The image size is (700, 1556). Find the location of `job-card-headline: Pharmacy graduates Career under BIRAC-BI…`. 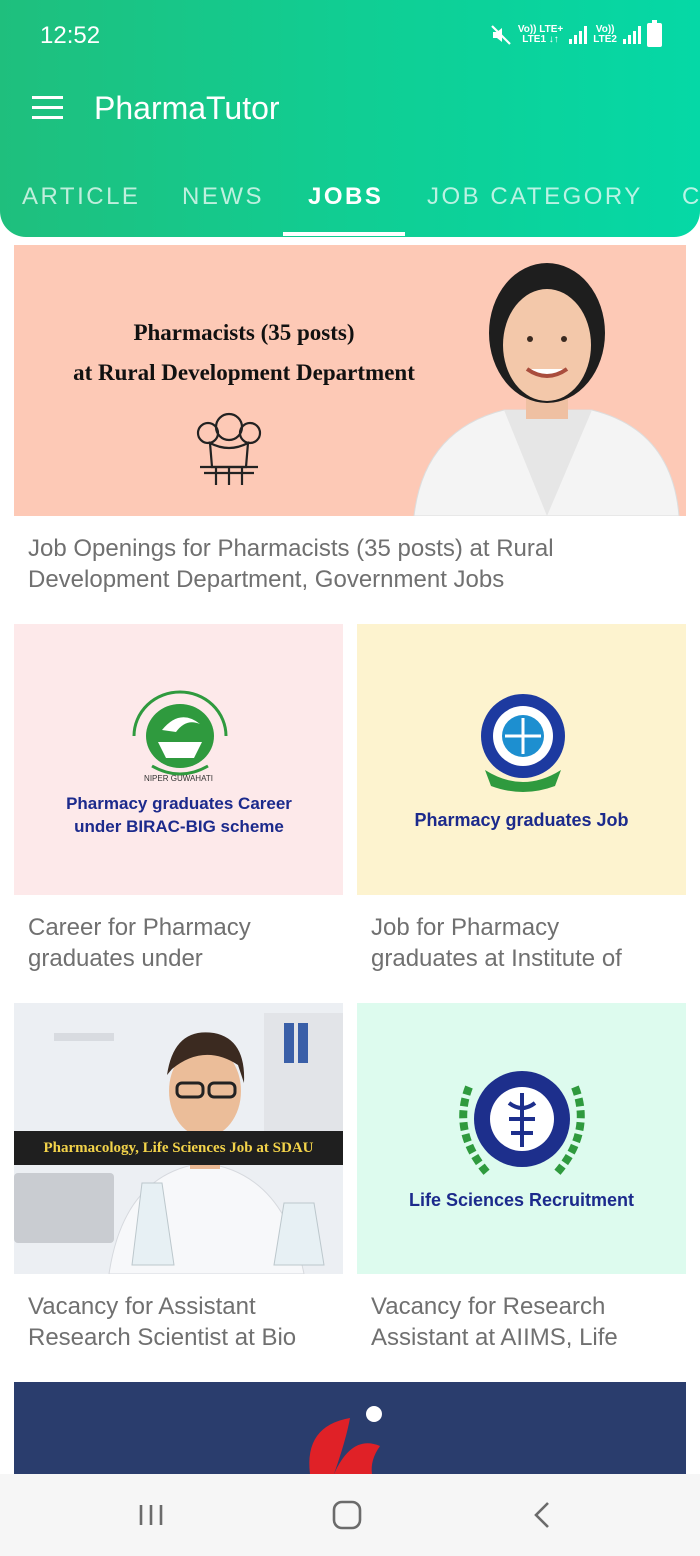

job-card-headline: Pharmacy graduates Career under BIRAC-BI… is located at coordinates (179, 815).